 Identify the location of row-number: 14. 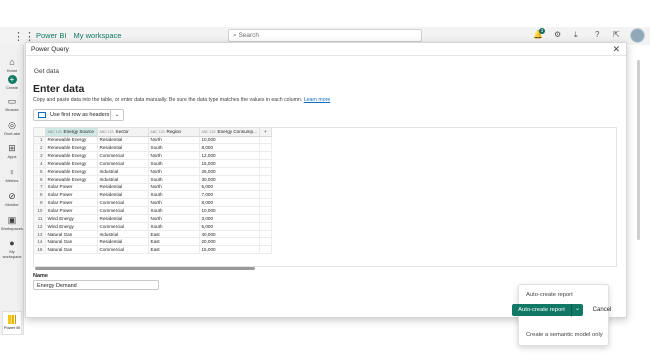
(40, 242).